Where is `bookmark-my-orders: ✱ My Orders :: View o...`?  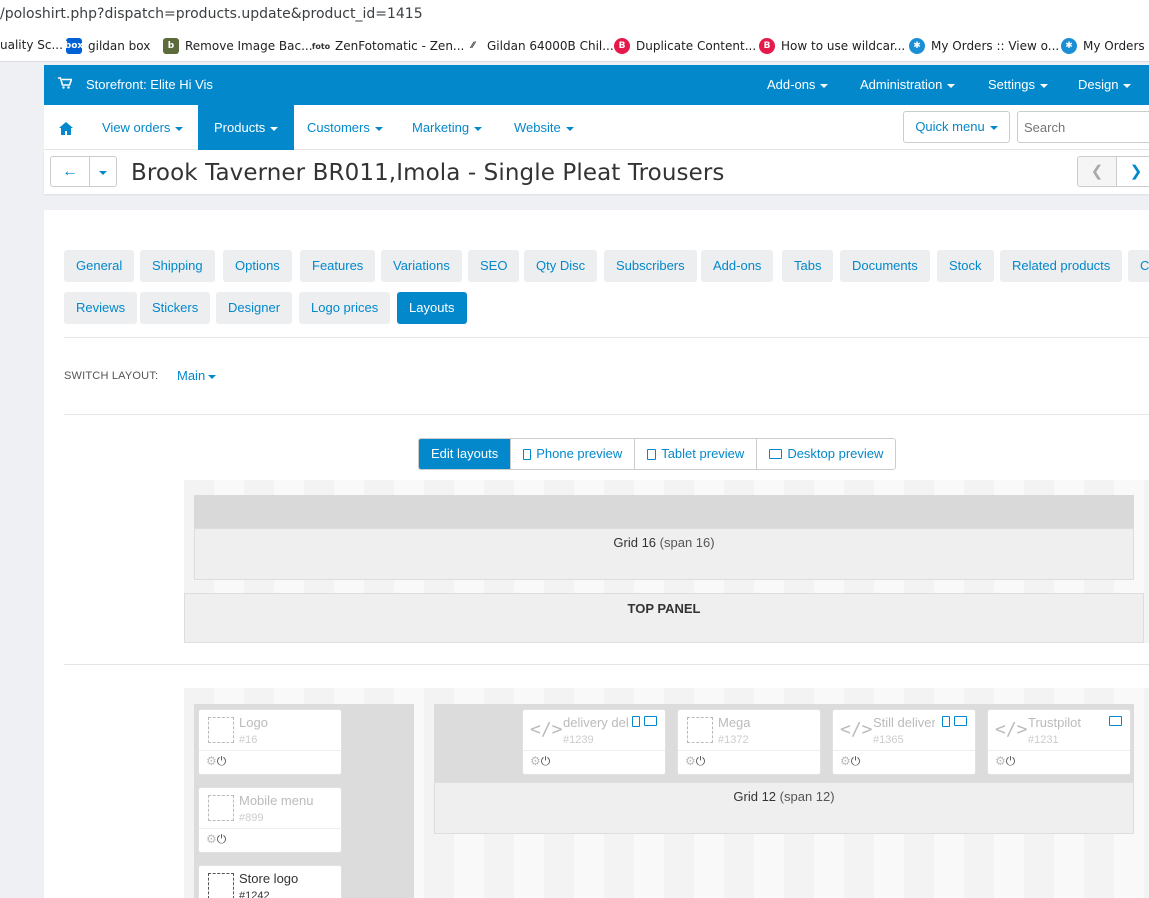 bookmark-my-orders: ✱ My Orders :: View o... is located at coordinates (984, 46).